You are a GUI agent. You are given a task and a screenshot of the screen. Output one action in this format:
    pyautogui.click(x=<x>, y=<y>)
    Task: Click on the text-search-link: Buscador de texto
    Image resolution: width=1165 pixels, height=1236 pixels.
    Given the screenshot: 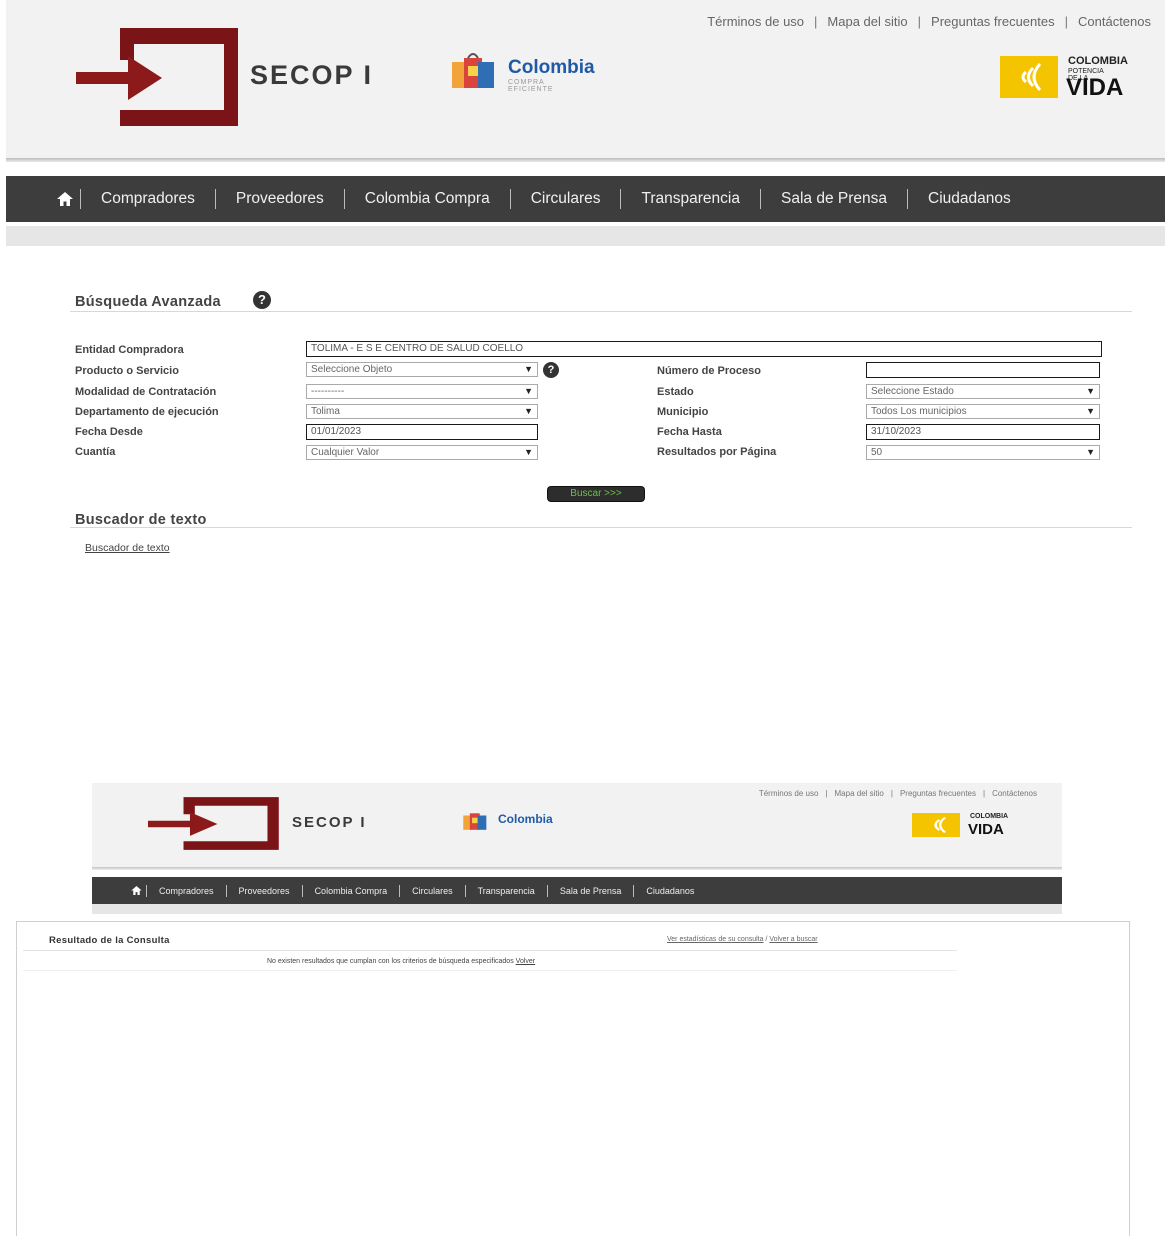 What is the action you would take?
    pyautogui.click(x=127, y=548)
    